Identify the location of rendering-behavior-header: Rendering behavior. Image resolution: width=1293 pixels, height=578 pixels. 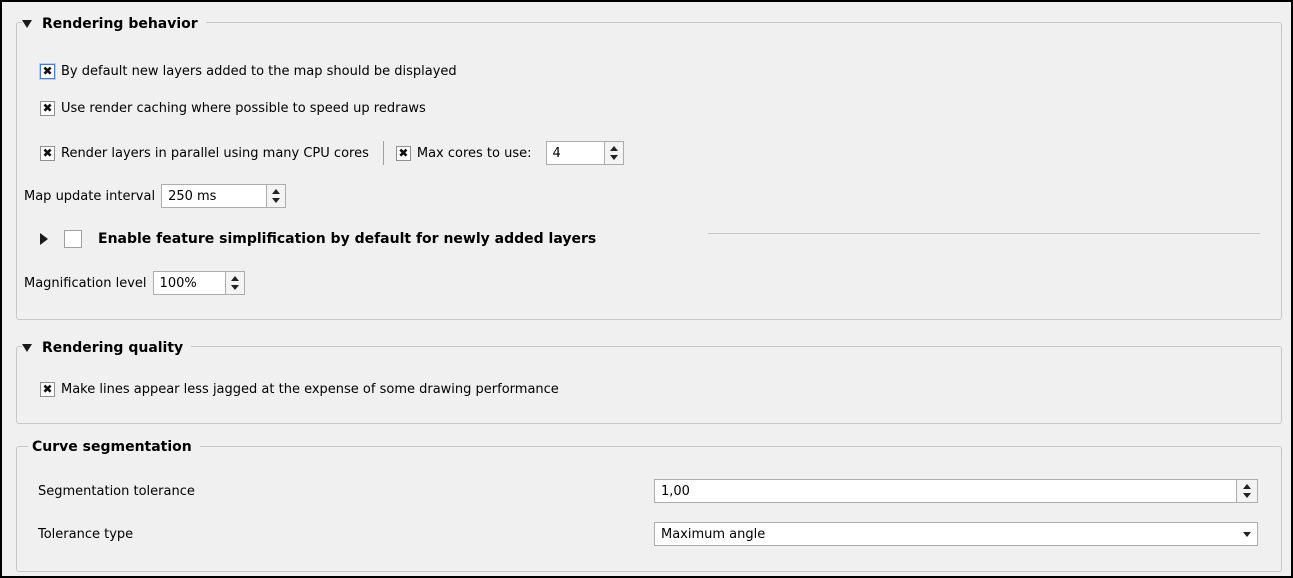
(114, 24).